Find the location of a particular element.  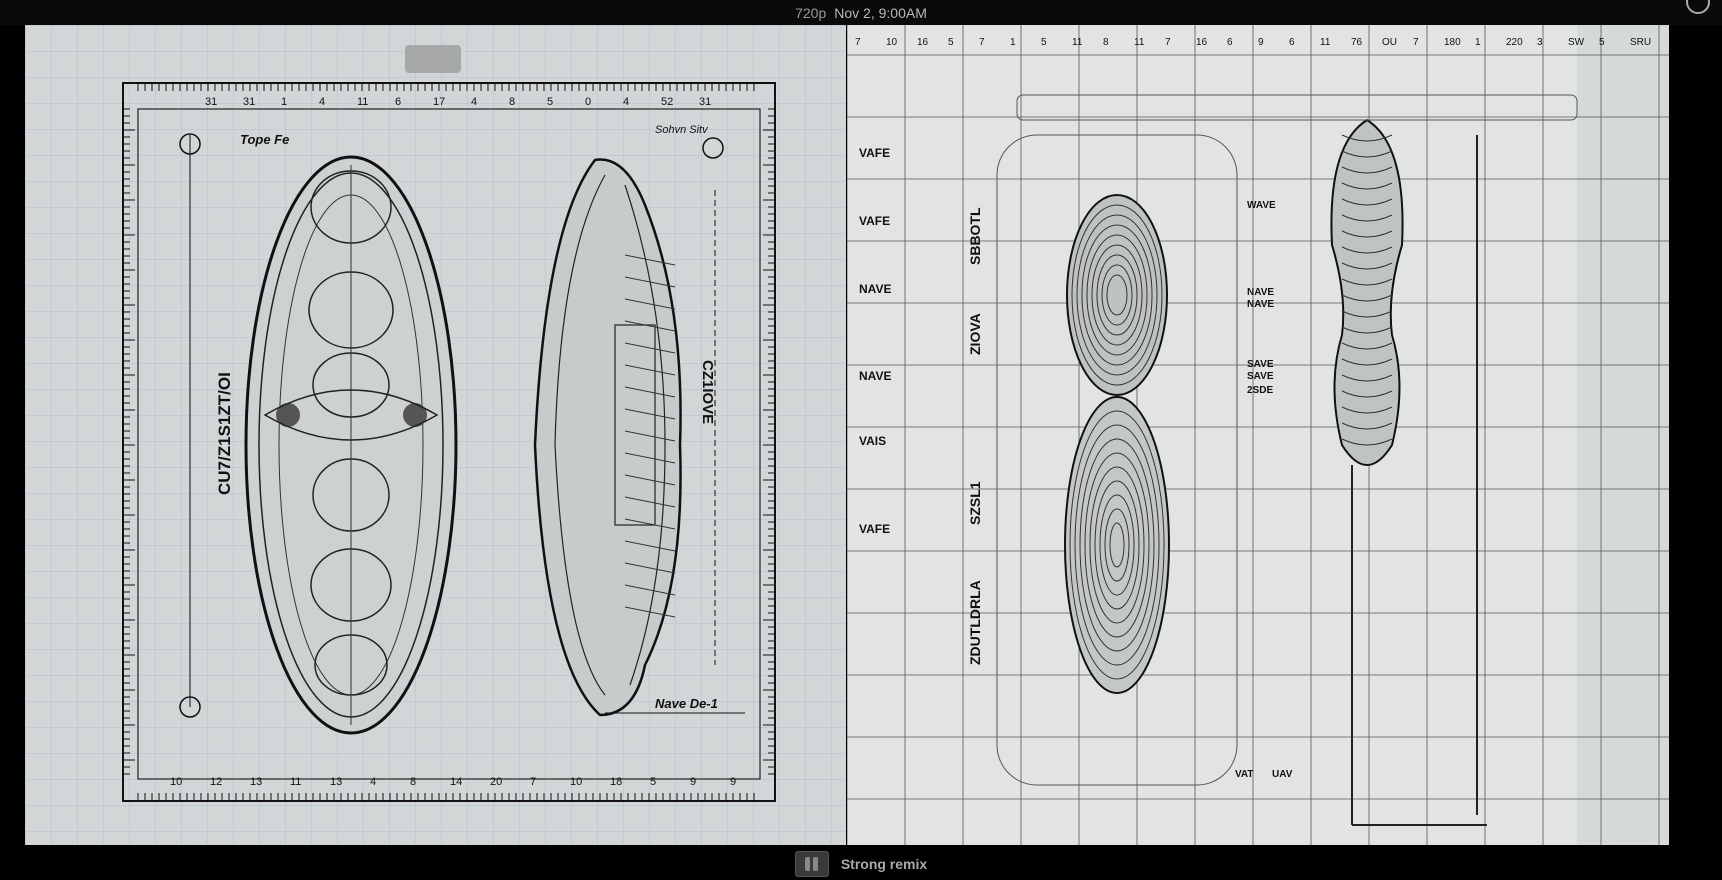

top-number-label: 8 is located at coordinates (1106, 42).